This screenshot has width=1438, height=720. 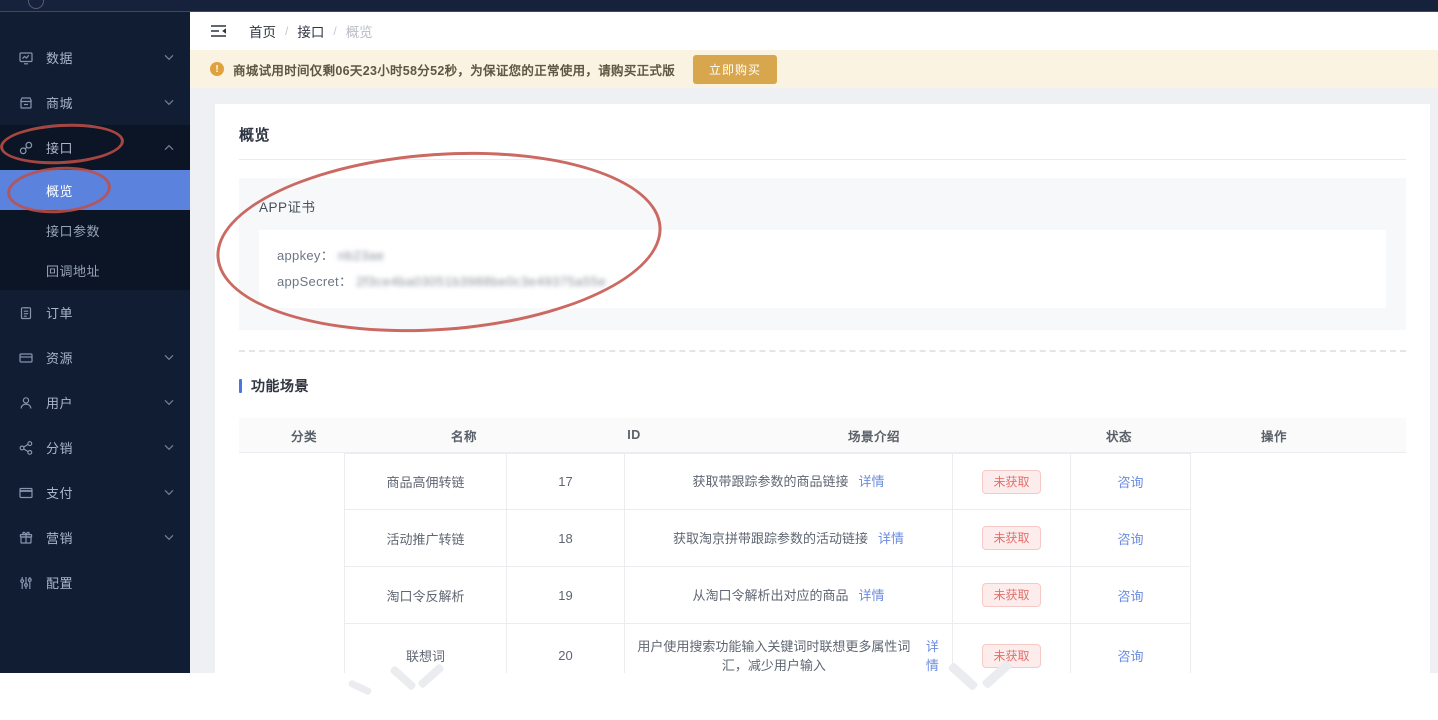 I want to click on sidebar-item-resources: 资源, so click(x=95, y=357).